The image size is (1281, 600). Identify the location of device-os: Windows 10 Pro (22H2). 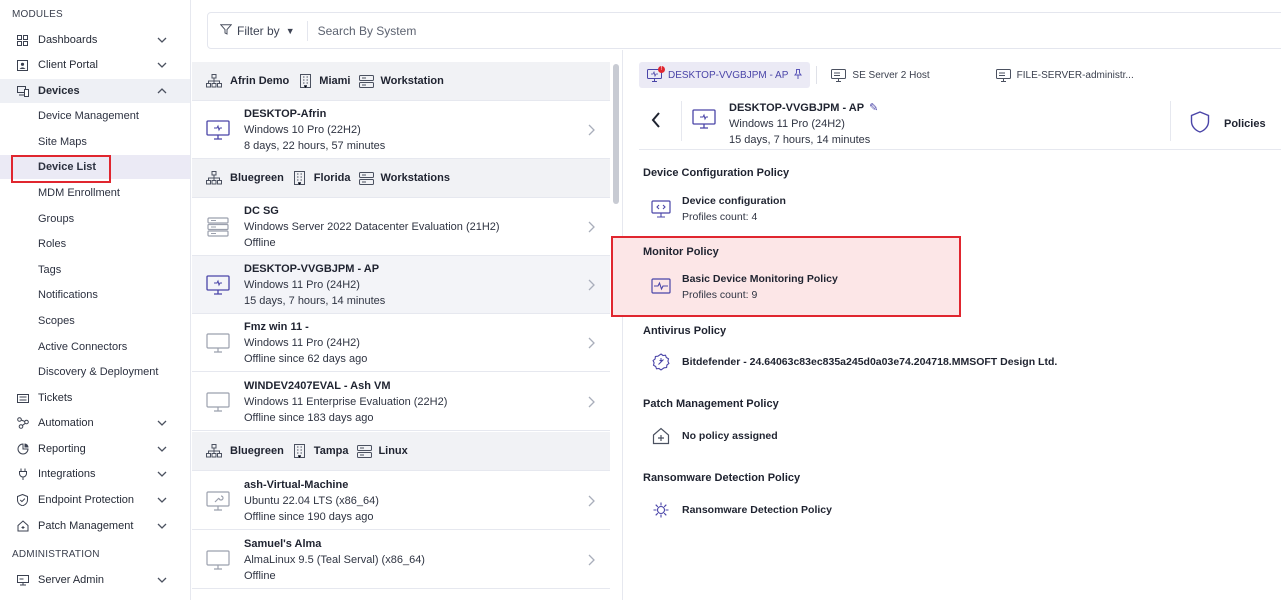
(302, 129).